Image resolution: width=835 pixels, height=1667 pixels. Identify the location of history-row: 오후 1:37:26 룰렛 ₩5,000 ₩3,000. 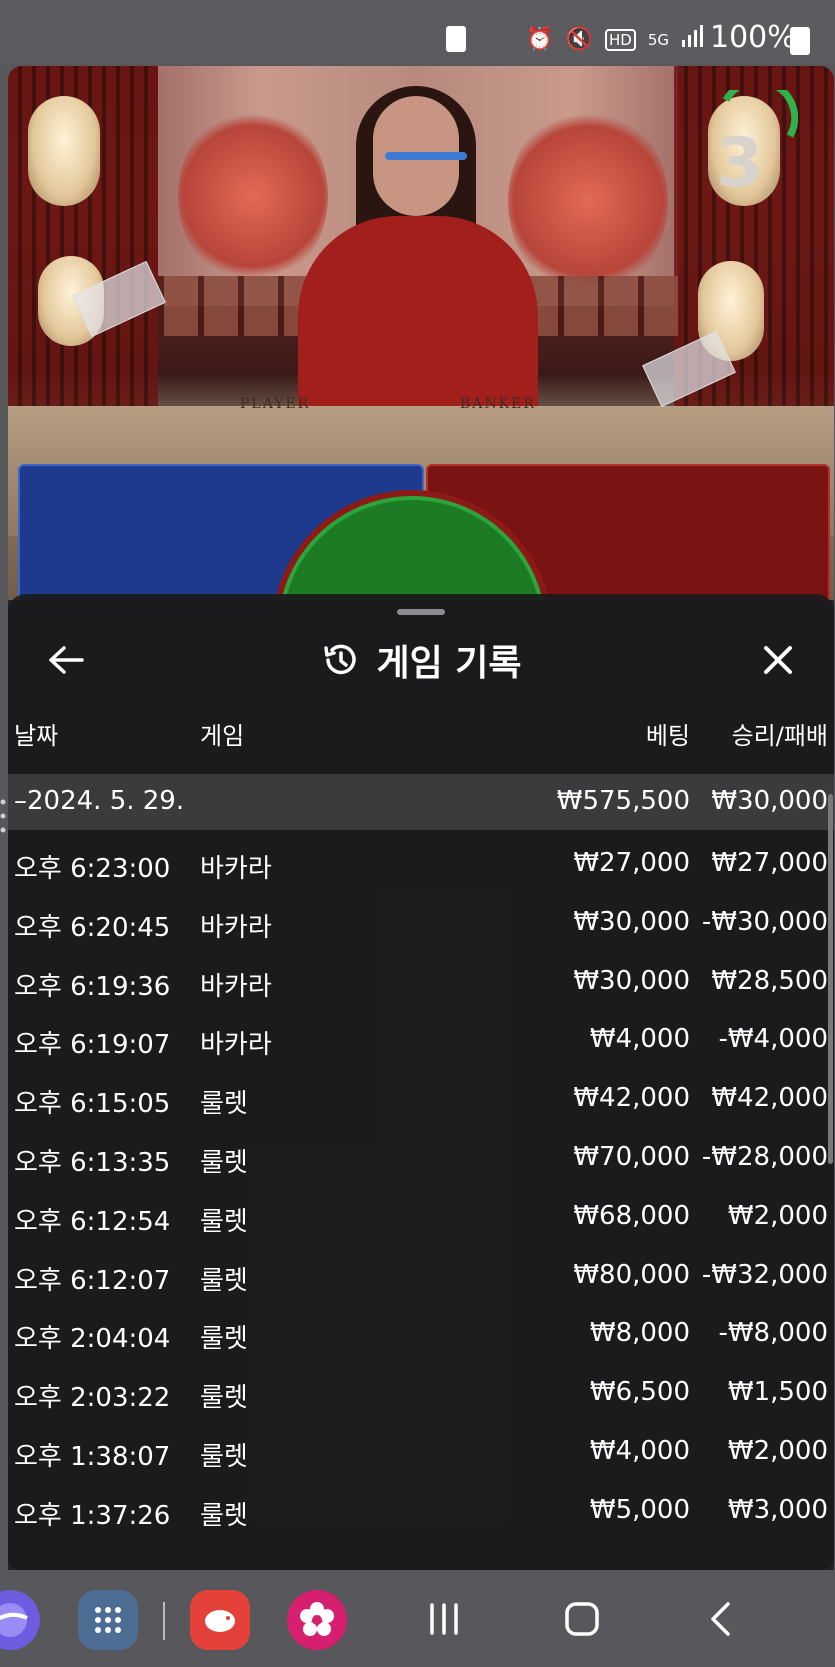
(421, 1511).